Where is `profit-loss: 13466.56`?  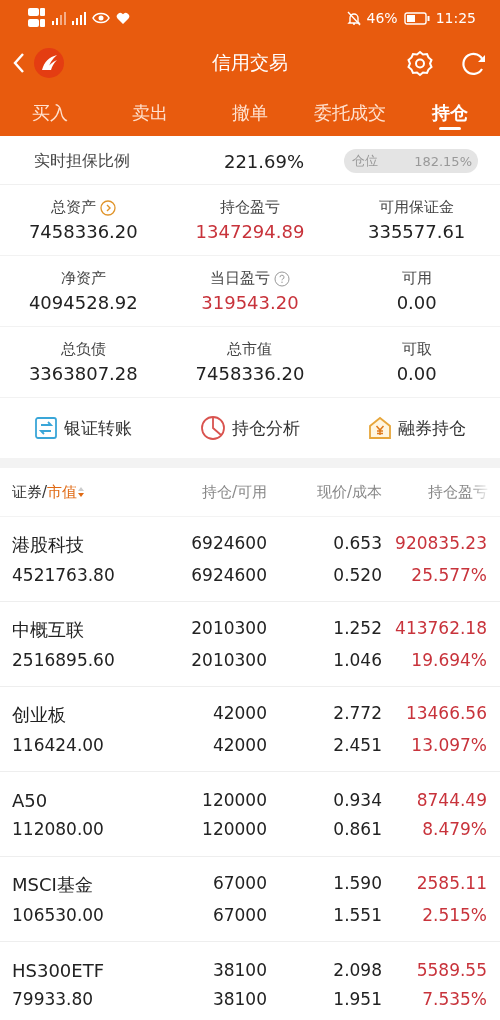
profit-loss: 13466.56 is located at coordinates (446, 713).